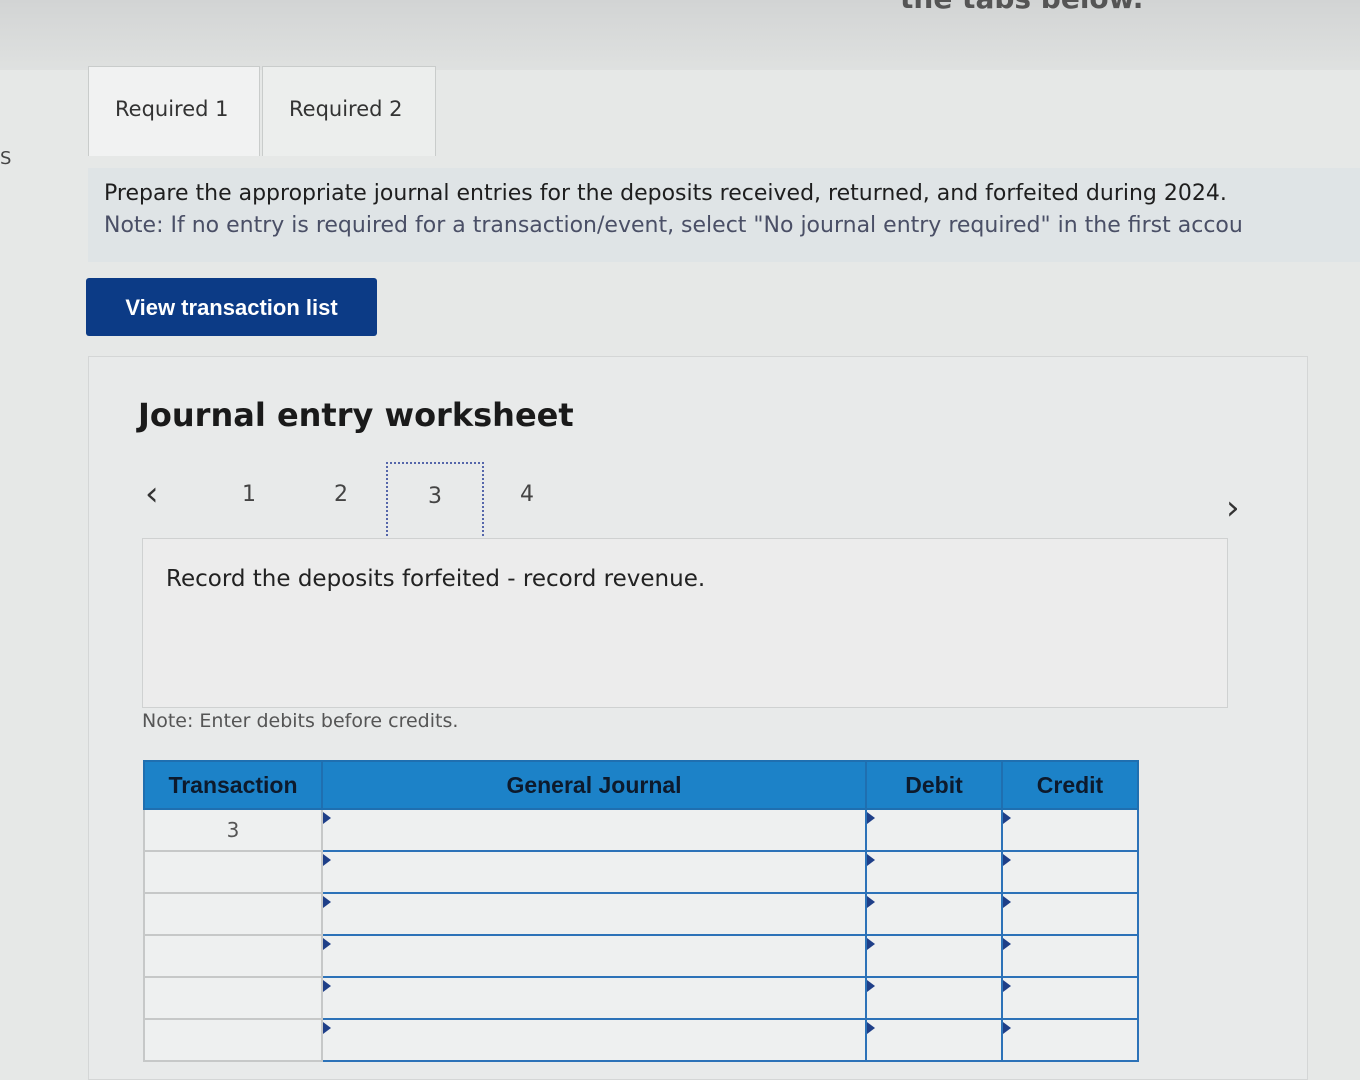 Image resolution: width=1360 pixels, height=1080 pixels. Describe the element at coordinates (152, 494) in the screenshot. I see `prev-page-chevron-icon: ‹` at that location.